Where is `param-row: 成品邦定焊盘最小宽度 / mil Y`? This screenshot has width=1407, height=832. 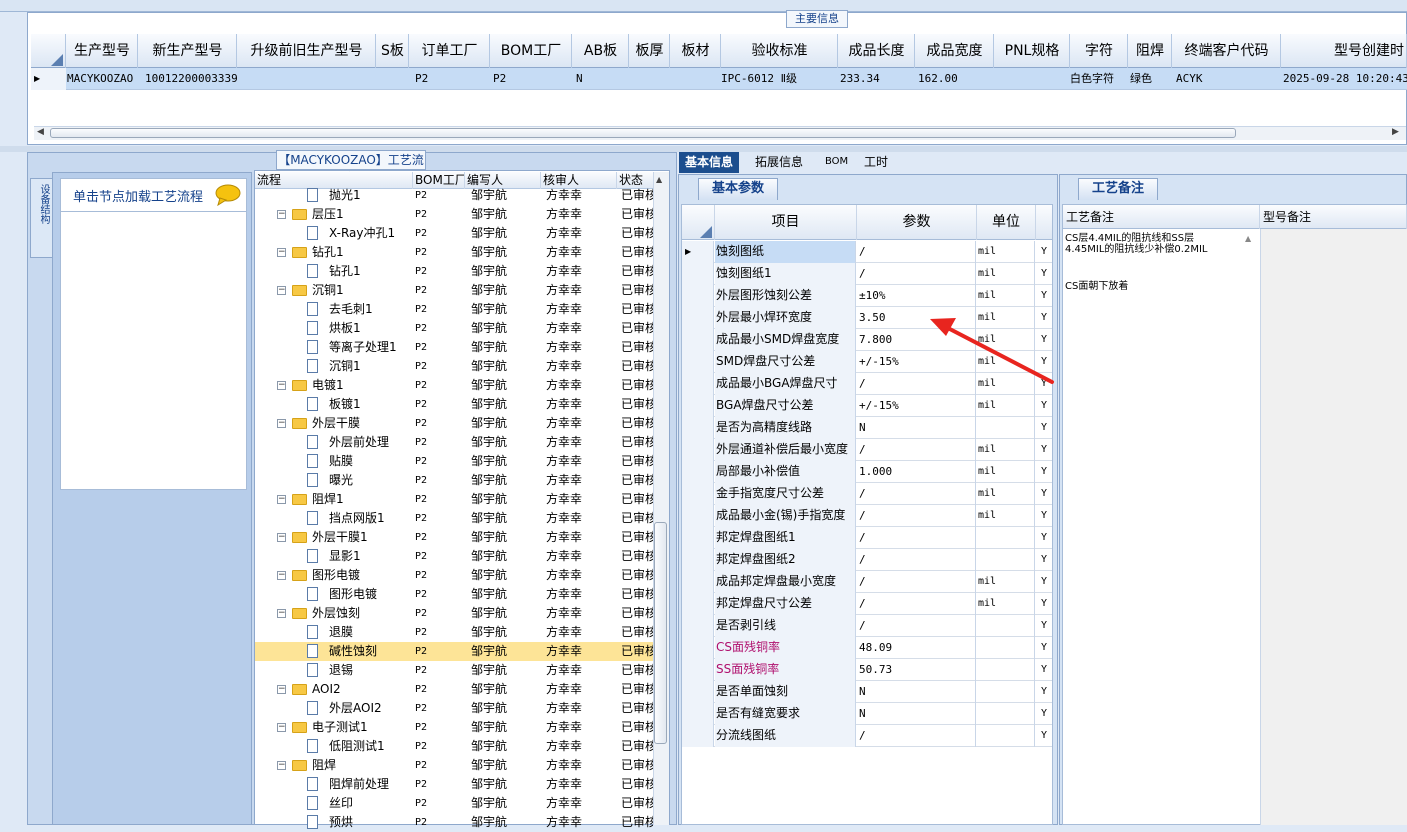
param-row: 成品邦定焊盘最小宽度 / mil Y is located at coordinates (867, 582).